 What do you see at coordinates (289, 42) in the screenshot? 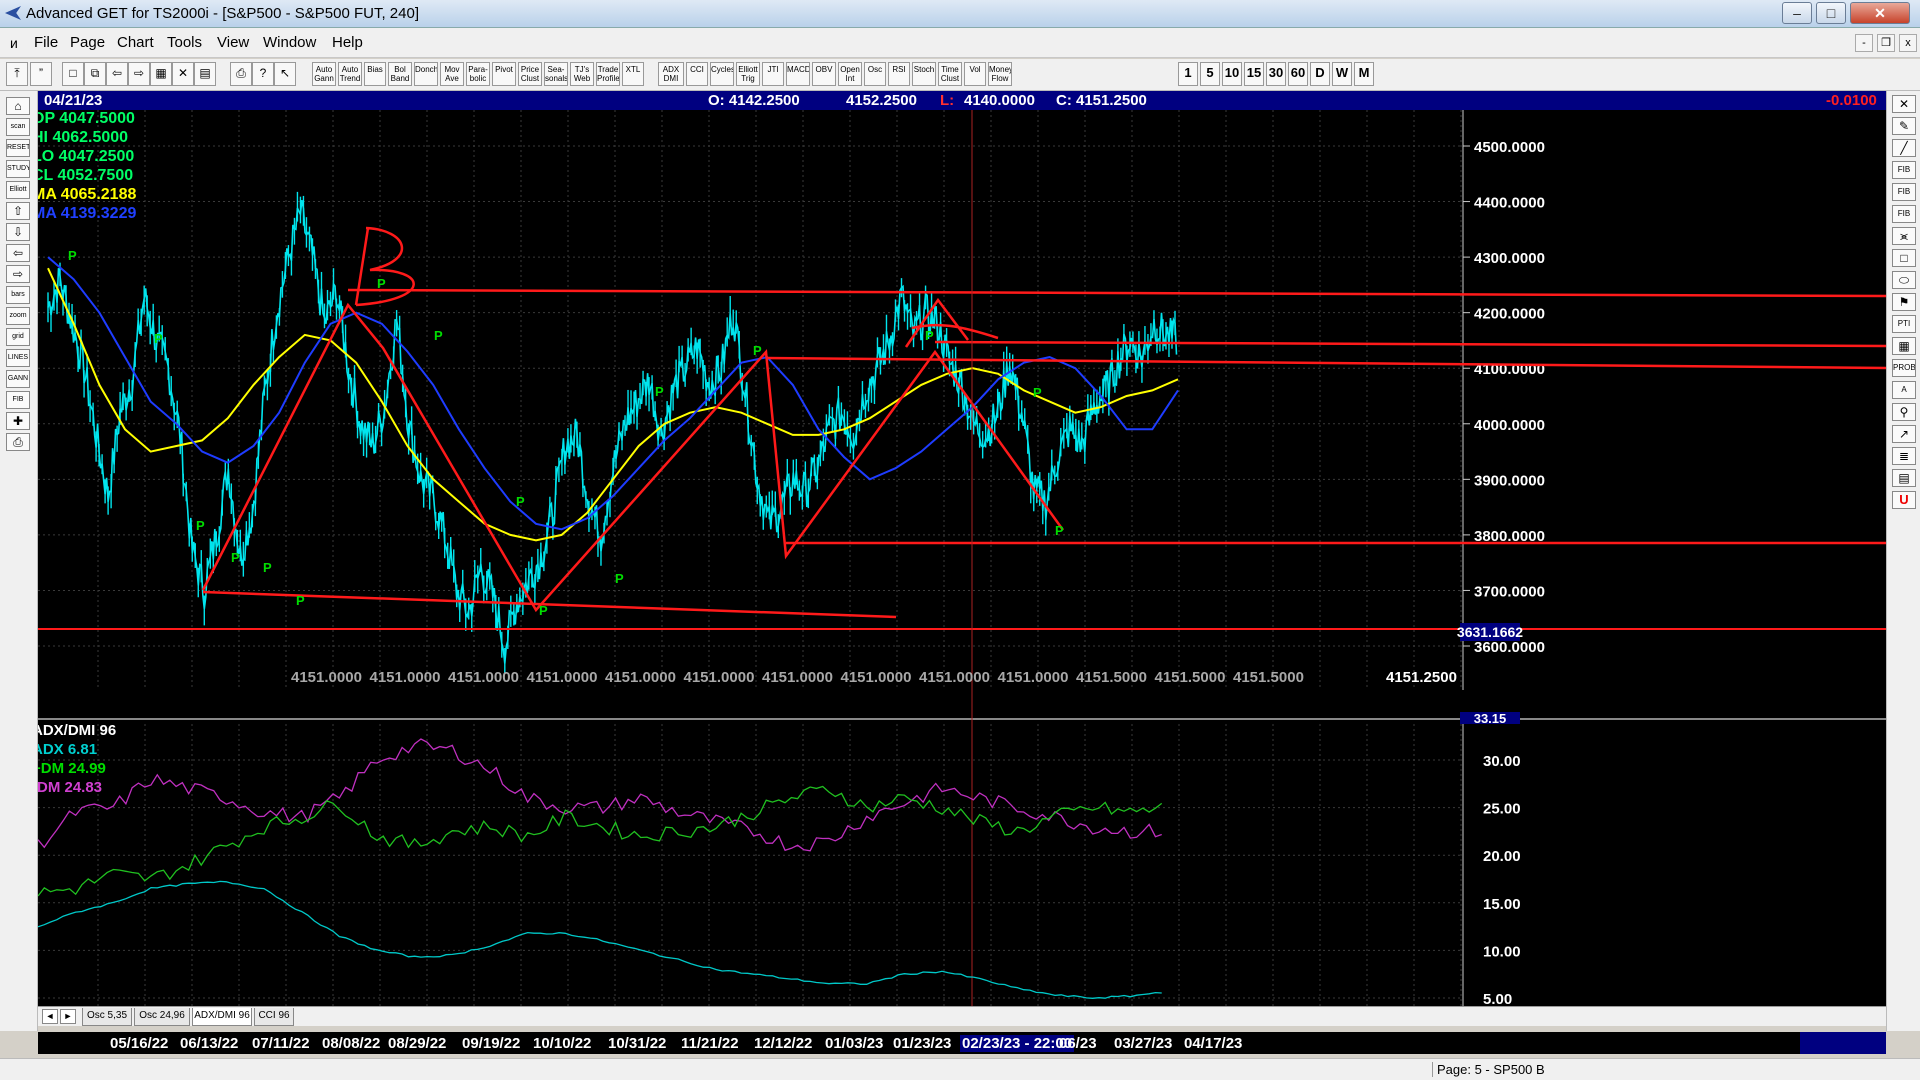
I see `menu-window: Window` at bounding box center [289, 42].